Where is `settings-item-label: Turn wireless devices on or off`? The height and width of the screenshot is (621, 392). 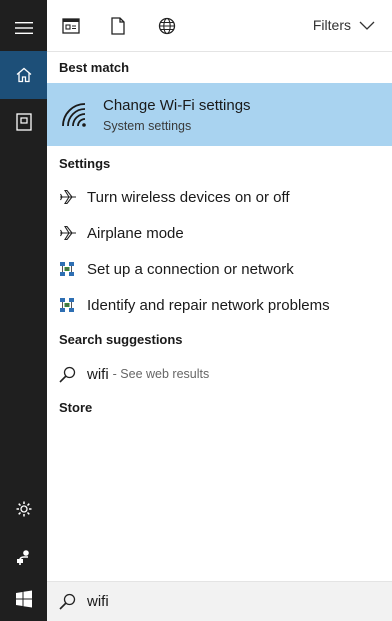 settings-item-label: Turn wireless devices on or off is located at coordinates (188, 197).